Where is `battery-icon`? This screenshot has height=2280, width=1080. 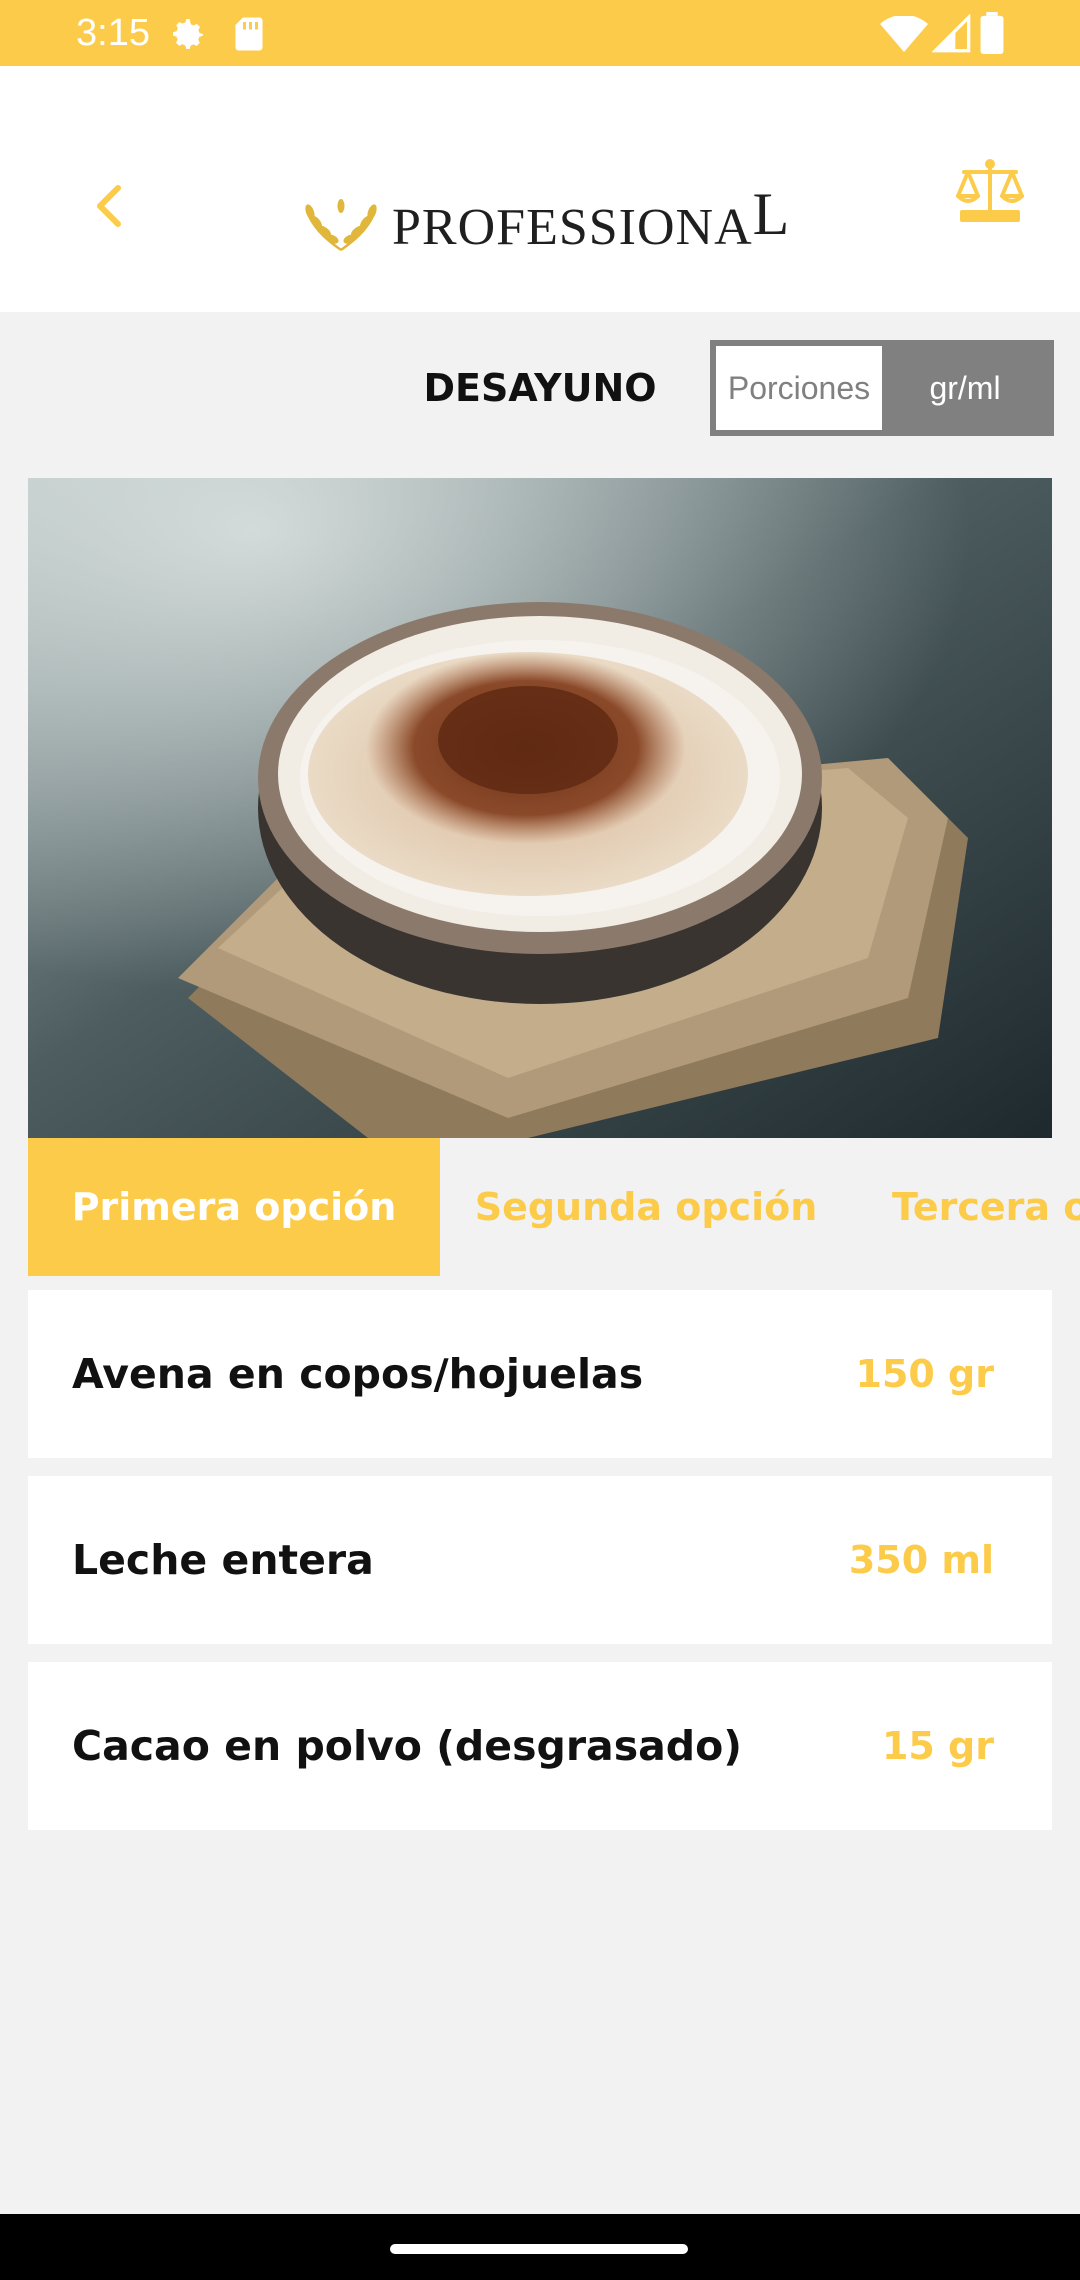 battery-icon is located at coordinates (992, 33).